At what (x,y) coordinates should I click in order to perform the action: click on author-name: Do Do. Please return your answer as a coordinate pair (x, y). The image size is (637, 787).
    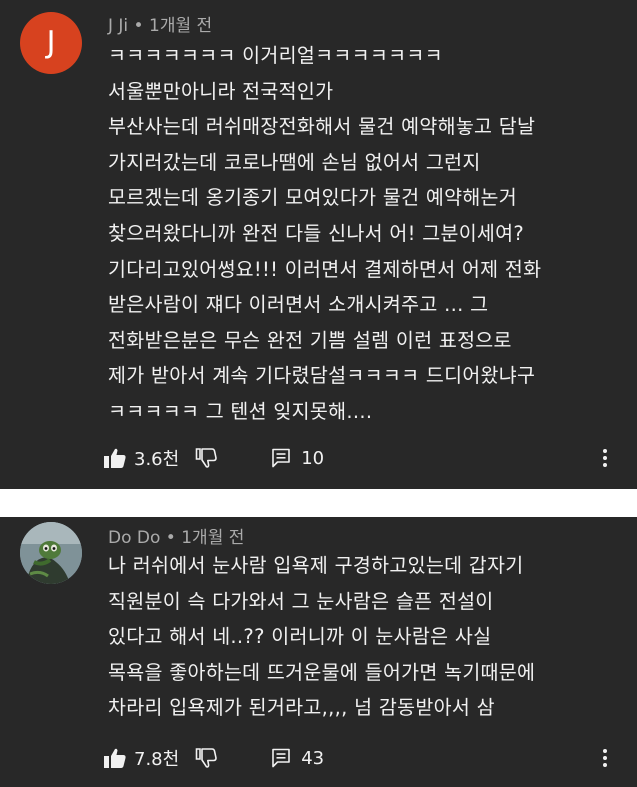
    Looking at the image, I should click on (134, 538).